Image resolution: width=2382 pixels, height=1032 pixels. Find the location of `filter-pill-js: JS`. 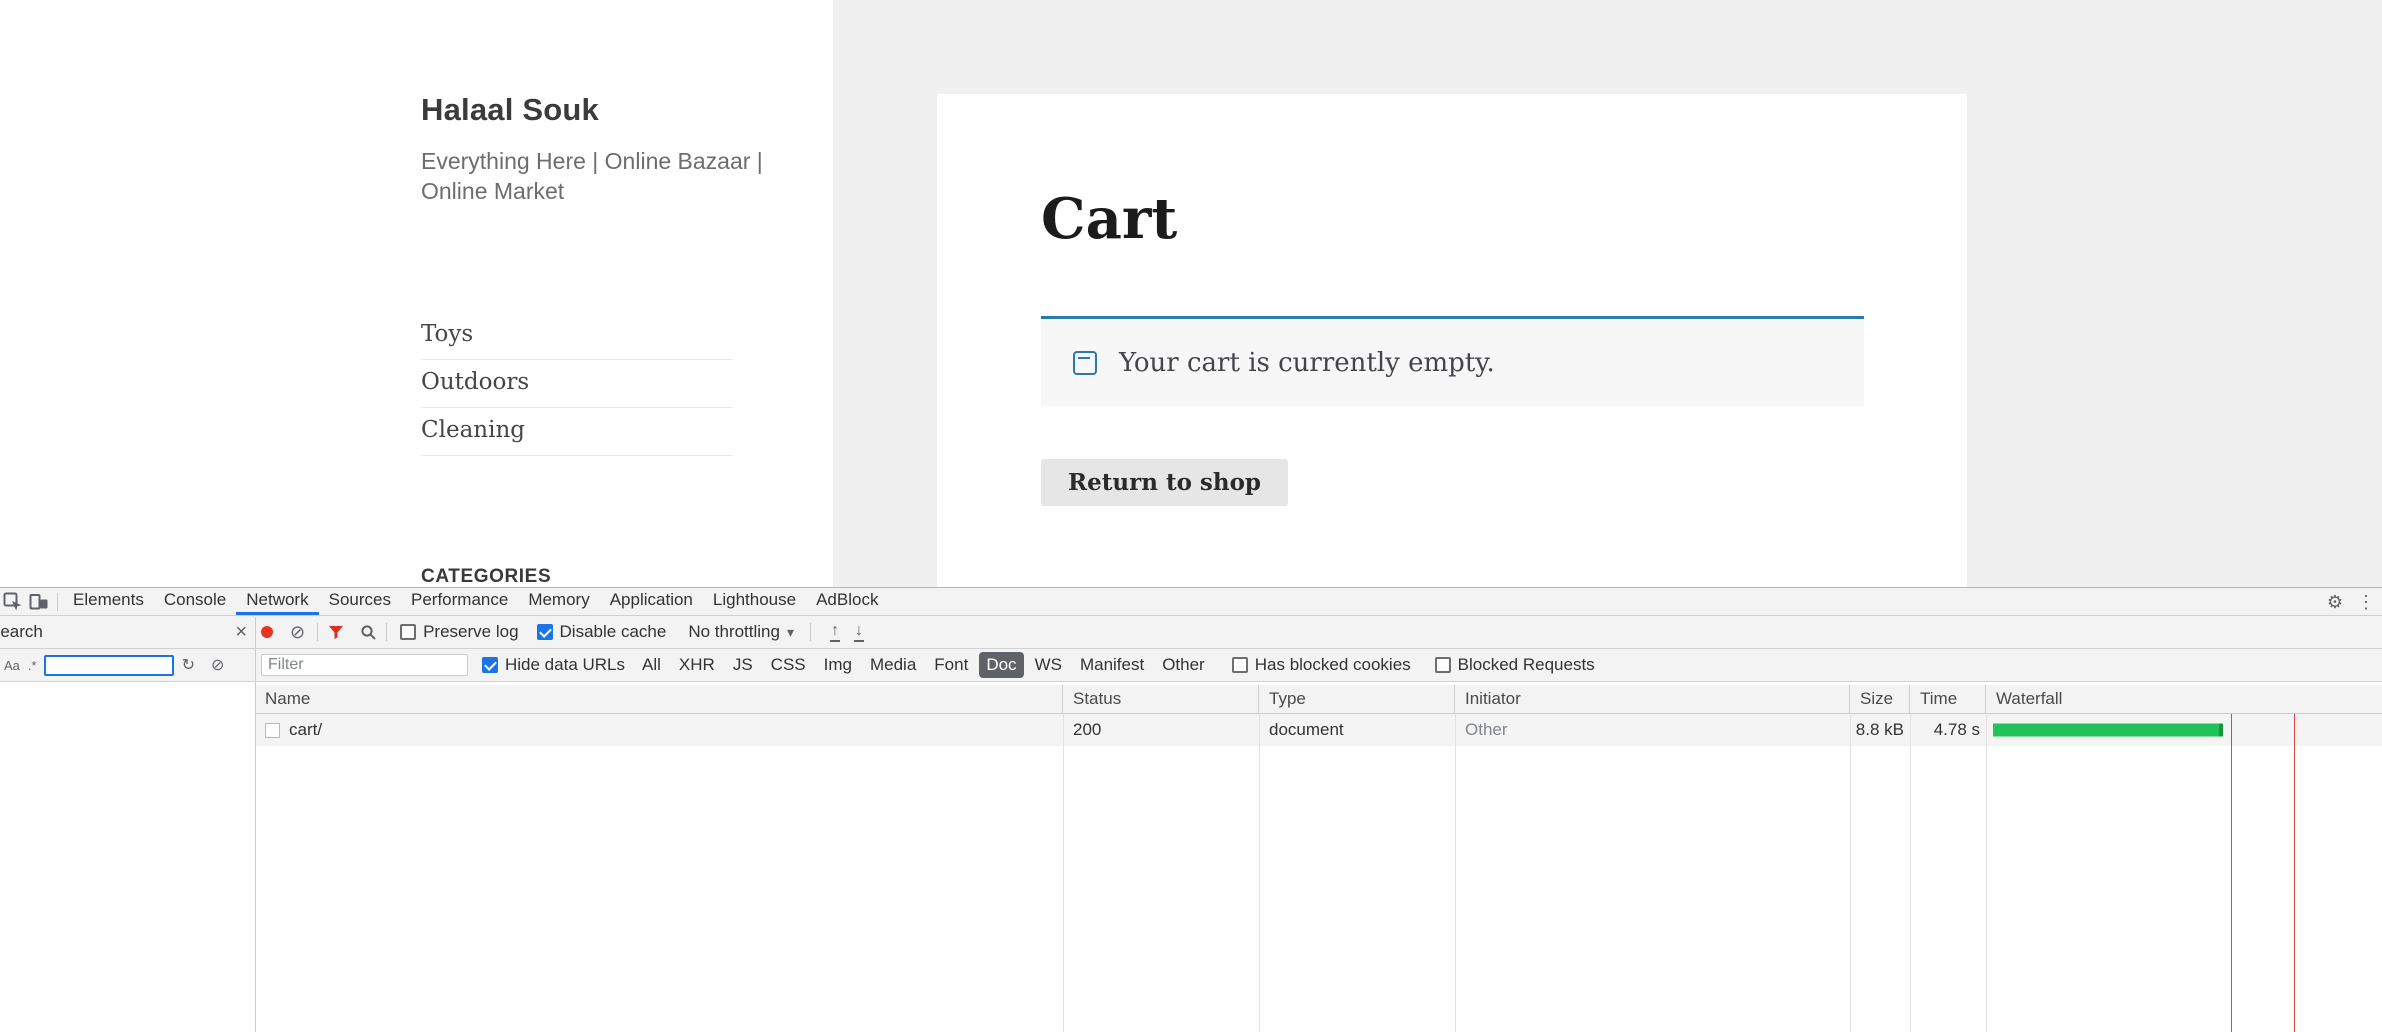

filter-pill-js: JS is located at coordinates (743, 665).